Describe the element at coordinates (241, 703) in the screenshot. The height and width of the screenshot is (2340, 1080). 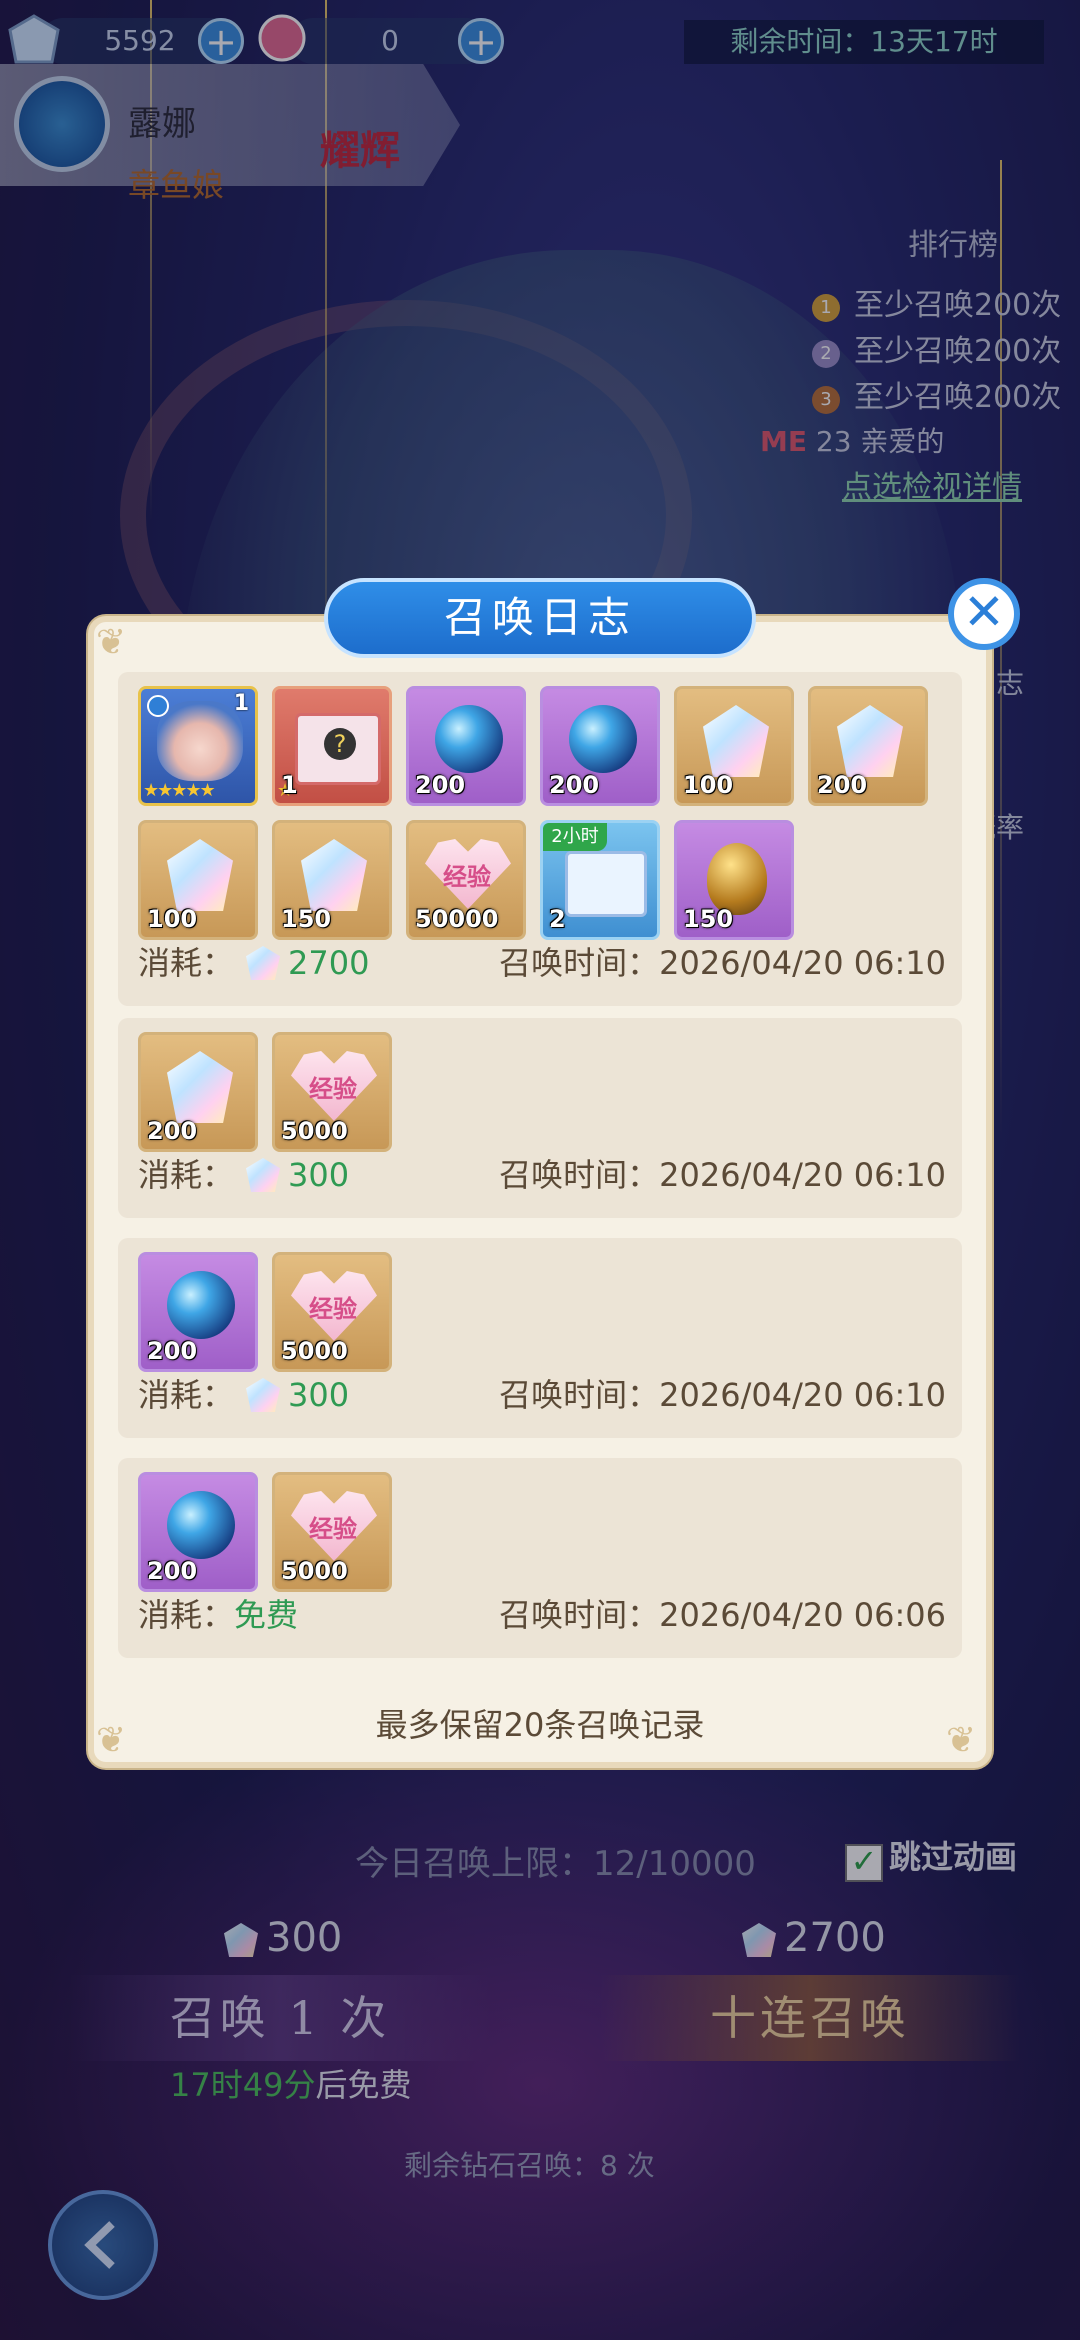
I see `hero-count: 1` at that location.